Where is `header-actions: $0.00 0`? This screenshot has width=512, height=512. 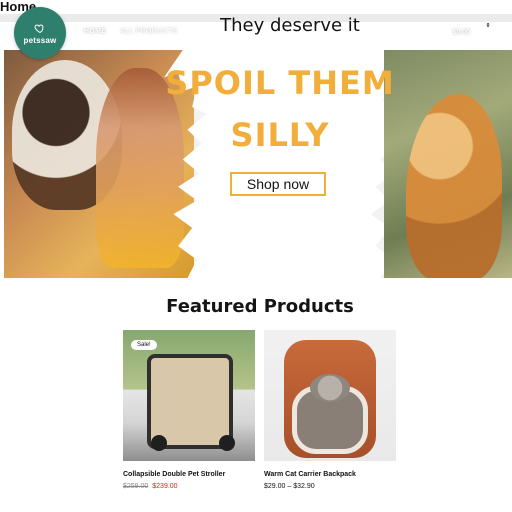 header-actions: $0.00 0 is located at coordinates (478, 31).